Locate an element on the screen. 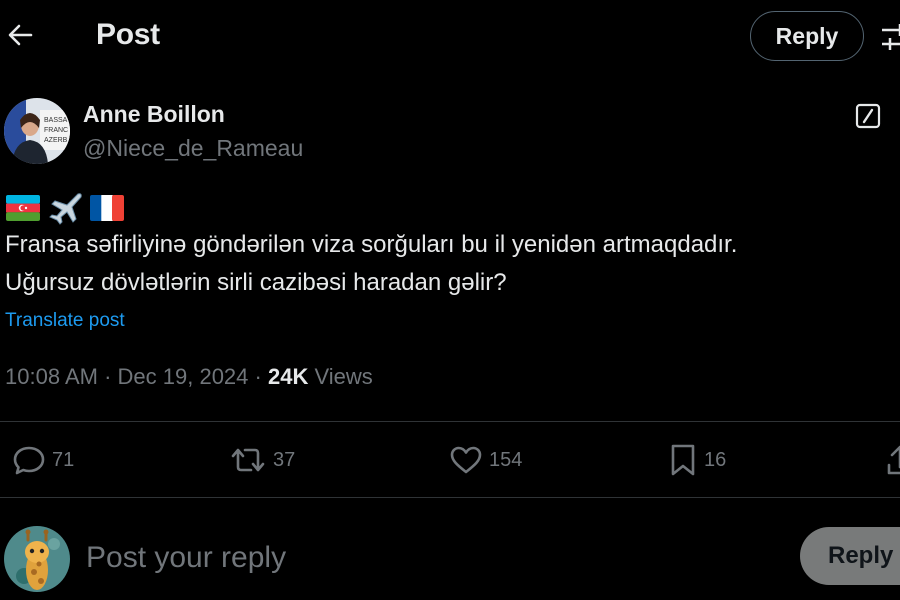 Image resolution: width=900 pixels, height=600 pixels. post-date: Dec 19, 2024 is located at coordinates (183, 376).